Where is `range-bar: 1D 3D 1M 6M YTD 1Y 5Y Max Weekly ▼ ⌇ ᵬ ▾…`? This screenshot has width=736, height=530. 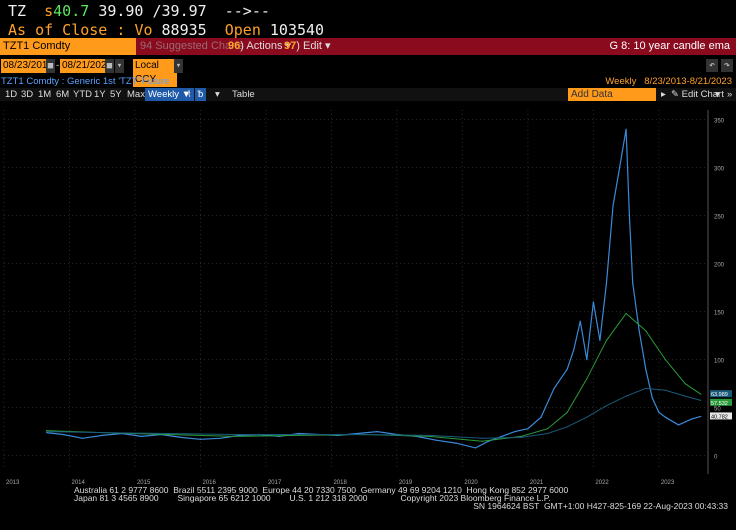
range-bar: 1D 3D 1M 6M YTD 1Y 5Y Max Weekly ▼ ⌇ ᵬ ▾… is located at coordinates (368, 94).